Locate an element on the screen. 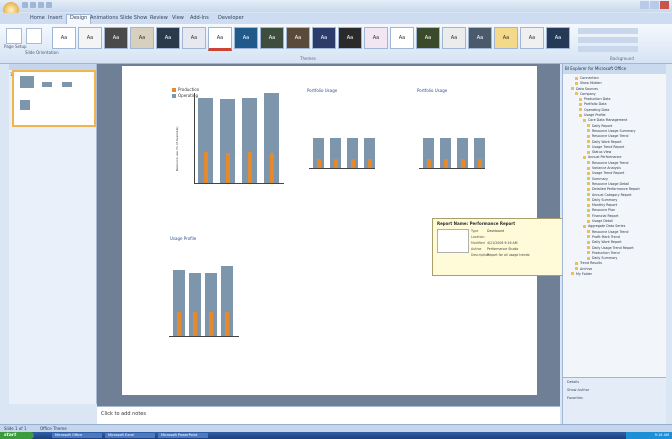 The image size is (672, 439). fonts-dropdown is located at coordinates (608, 40).